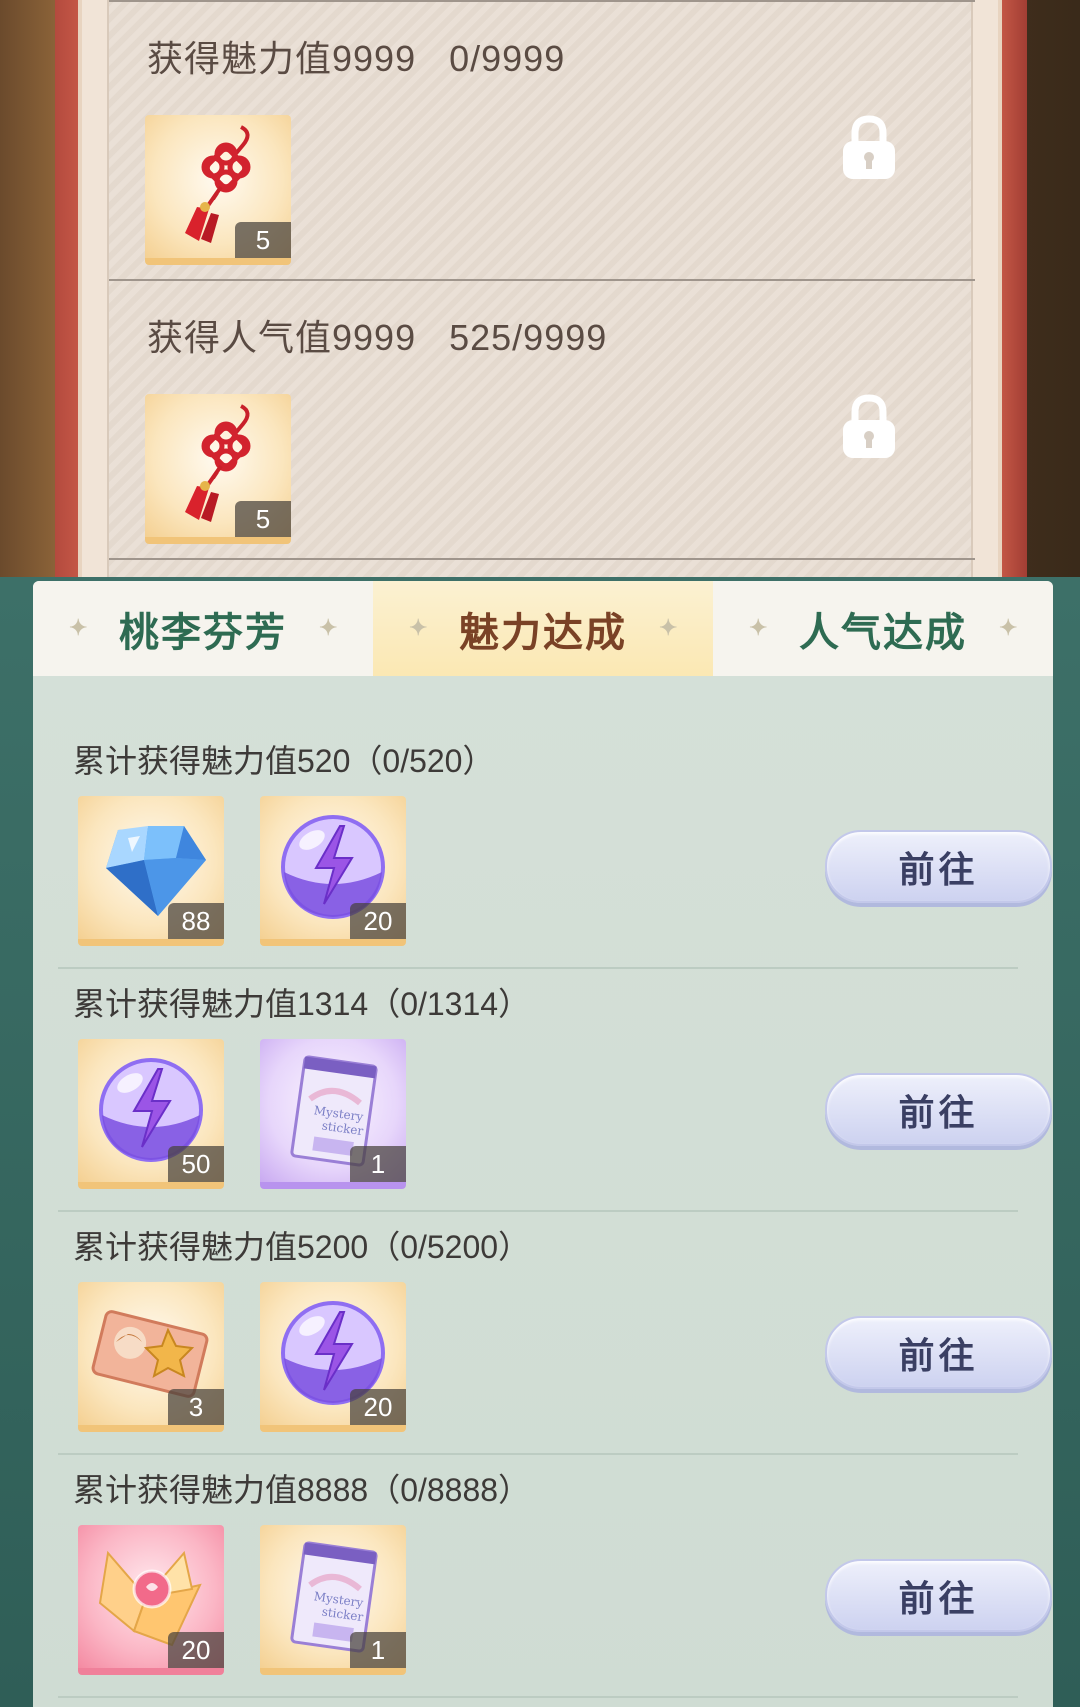 The width and height of the screenshot is (1080, 1707). What do you see at coordinates (302, 1490) in the screenshot?
I see `task-title: 累计获得魅力值8888（0/8888）` at bounding box center [302, 1490].